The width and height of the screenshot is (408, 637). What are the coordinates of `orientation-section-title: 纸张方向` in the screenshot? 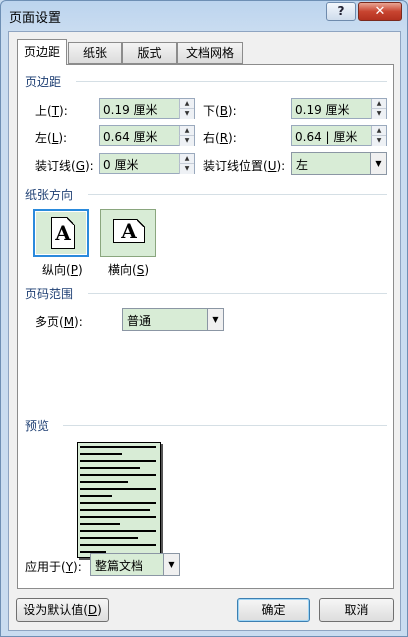 It's located at (49, 195).